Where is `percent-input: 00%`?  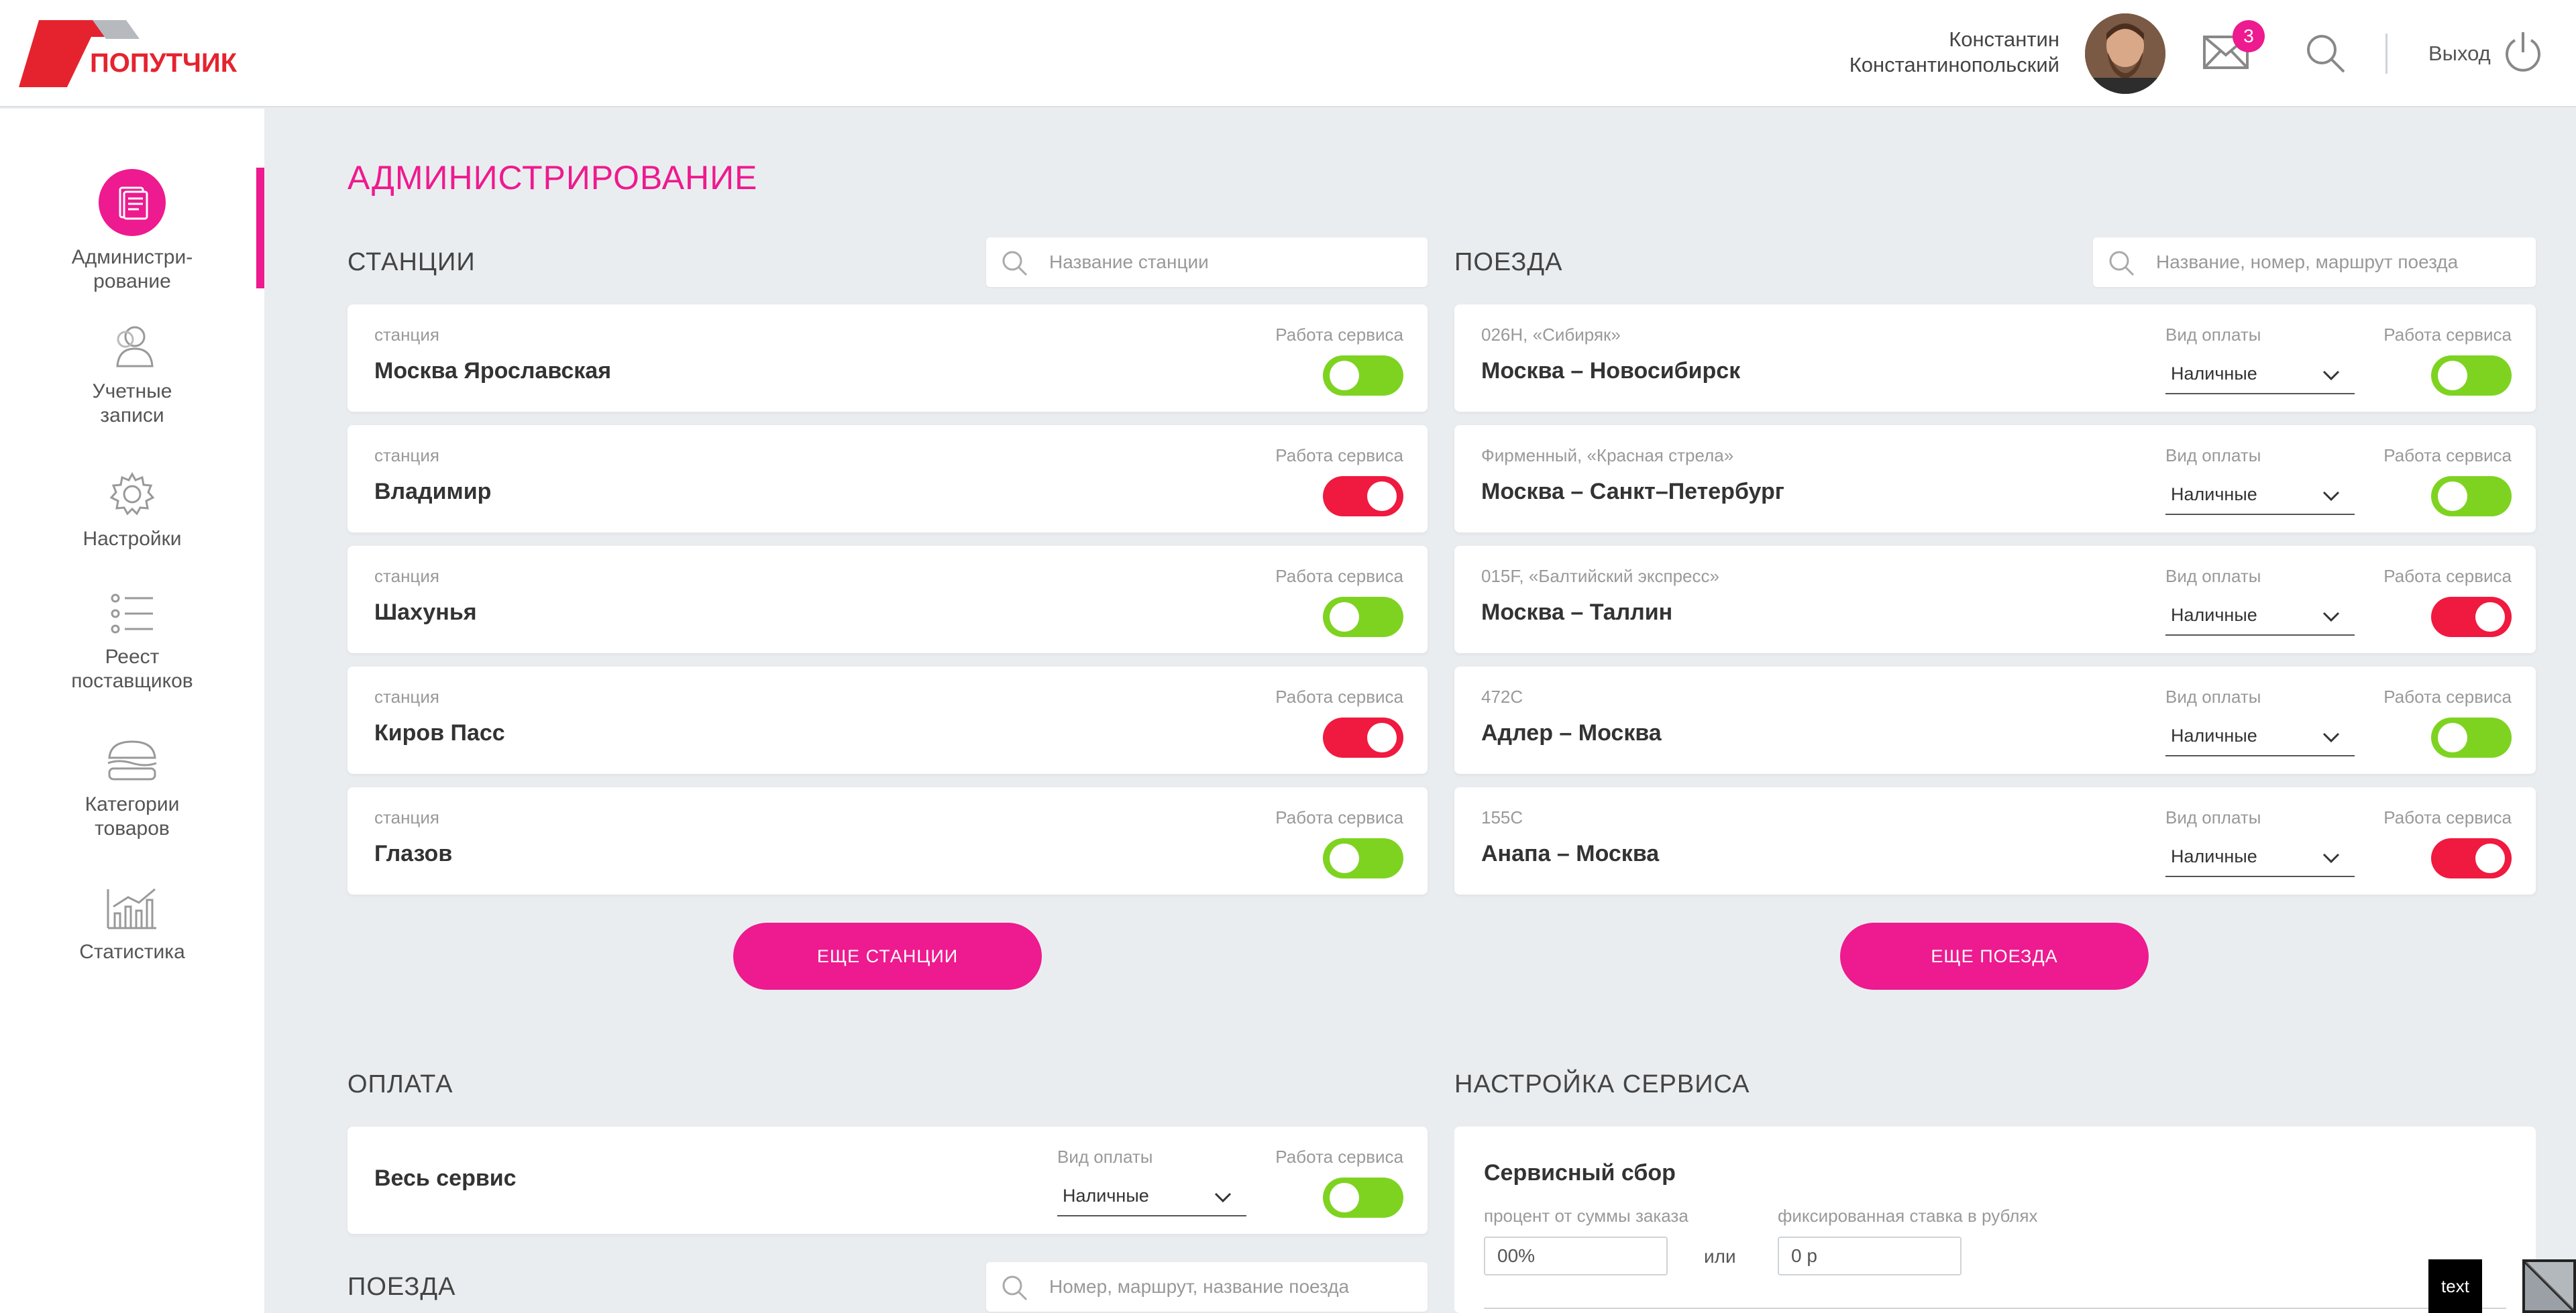 percent-input: 00% is located at coordinates (1576, 1256).